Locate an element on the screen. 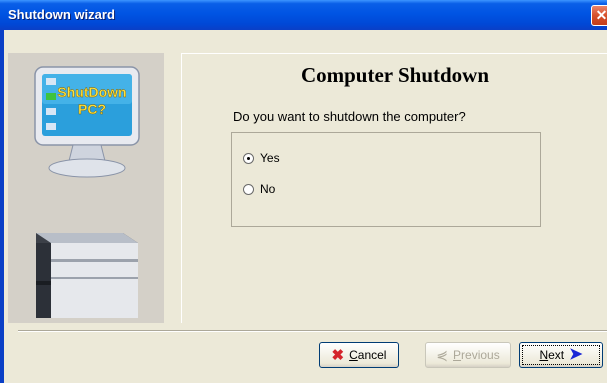 The height and width of the screenshot is (383, 607). next-arrow-icon: ➤ is located at coordinates (576, 354).